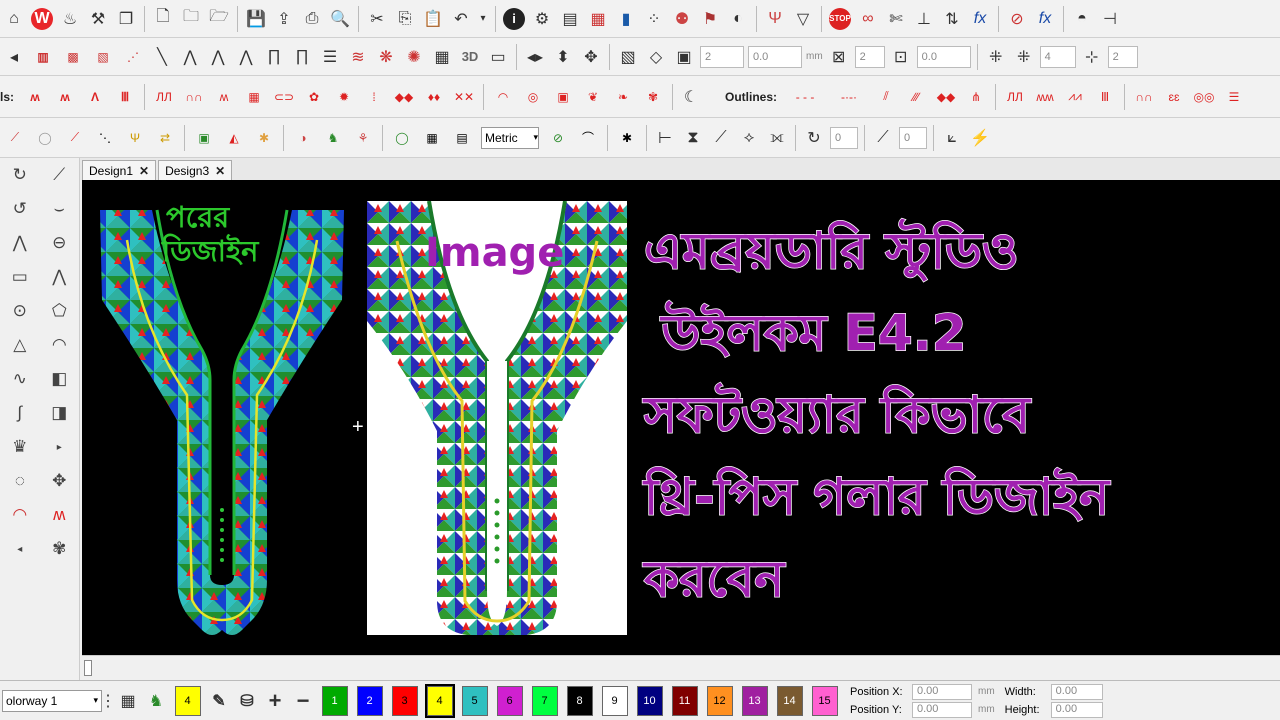 This screenshot has width=1280, height=720. Describe the element at coordinates (942, 709) in the screenshot. I see `position-y-field: 0.00` at that location.